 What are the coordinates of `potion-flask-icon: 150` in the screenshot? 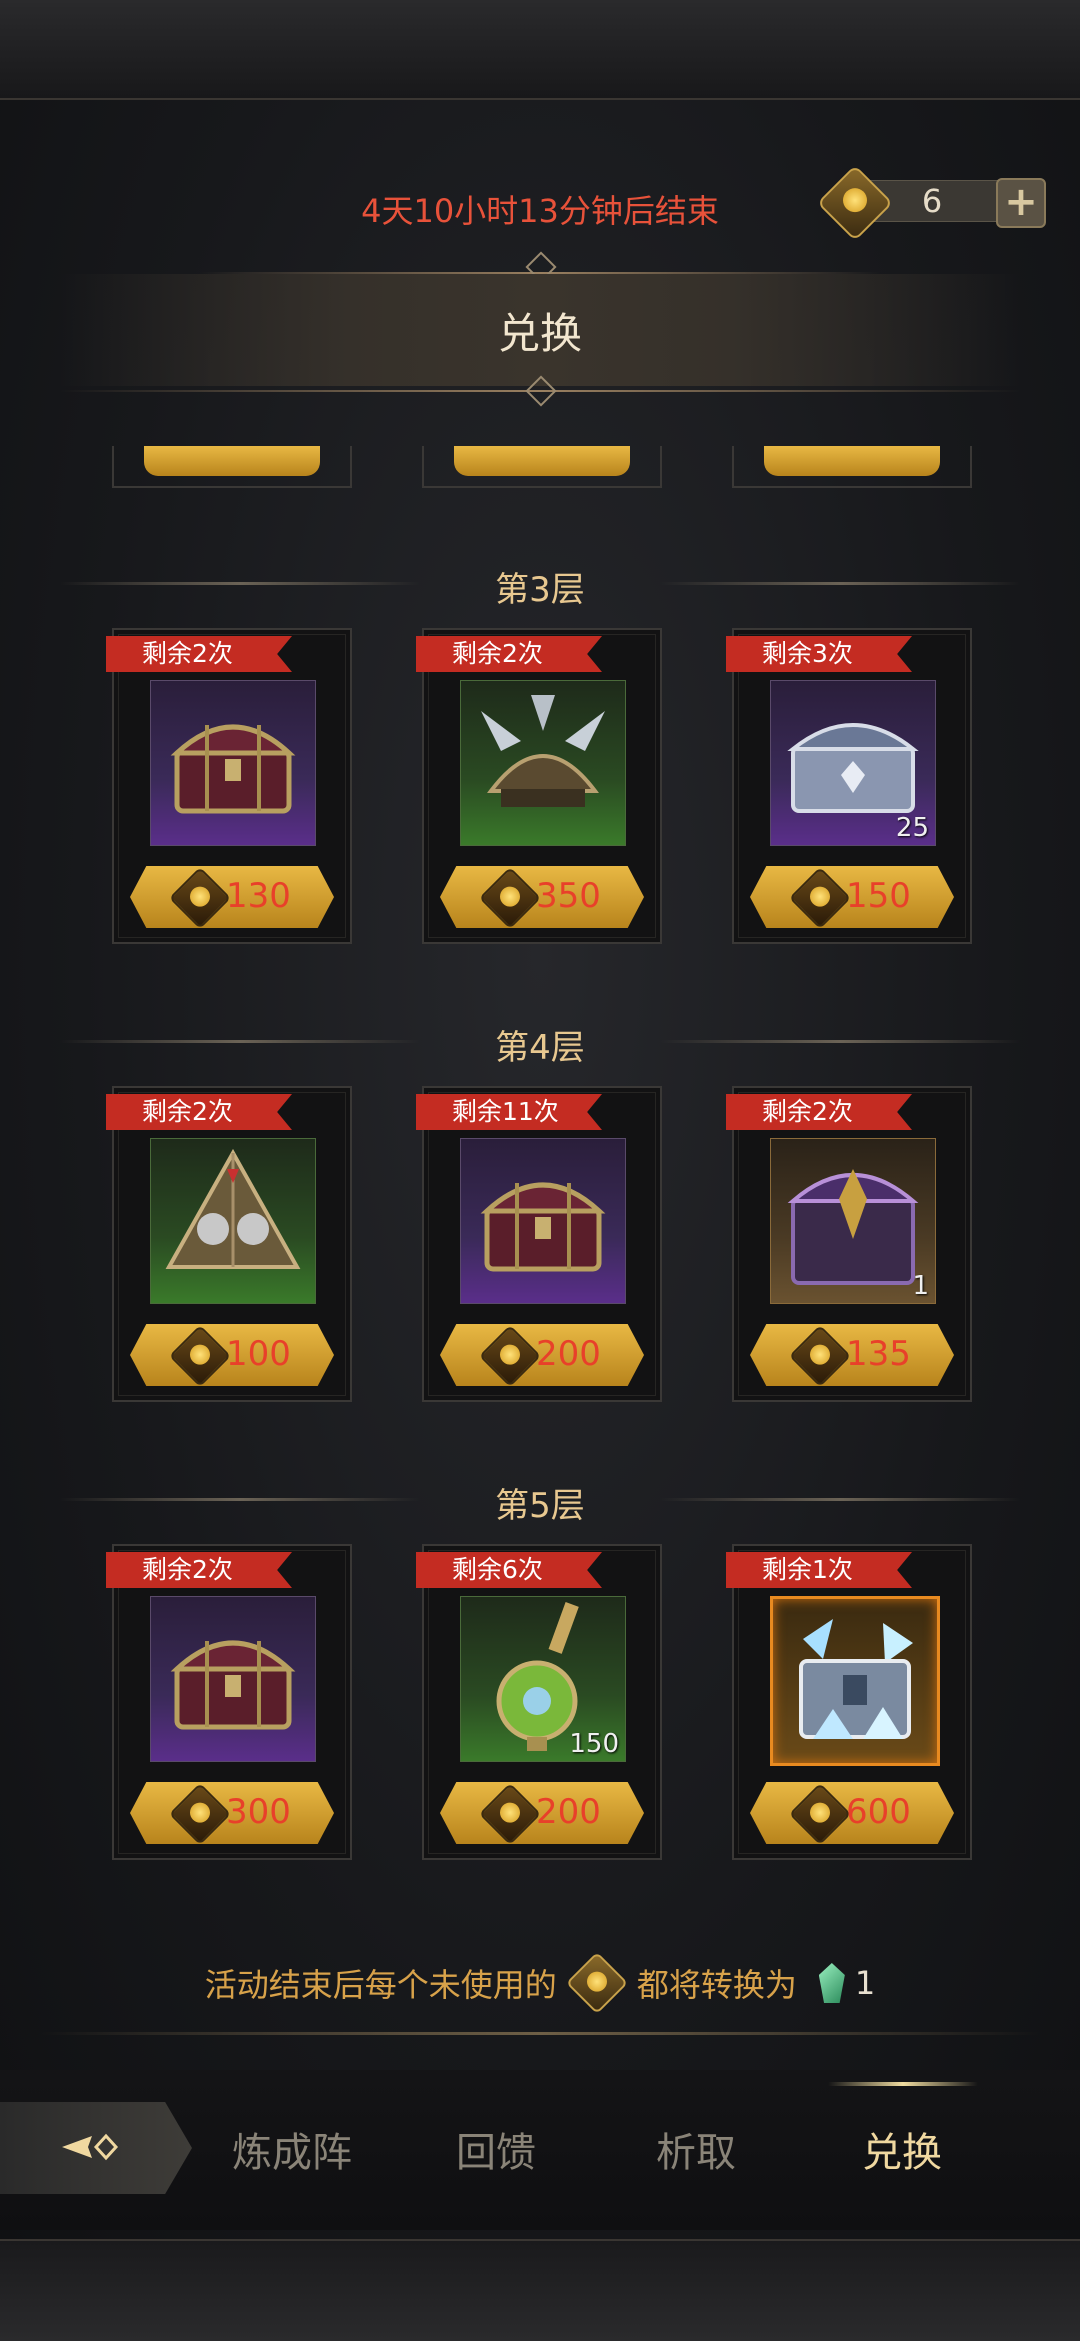 It's located at (543, 1679).